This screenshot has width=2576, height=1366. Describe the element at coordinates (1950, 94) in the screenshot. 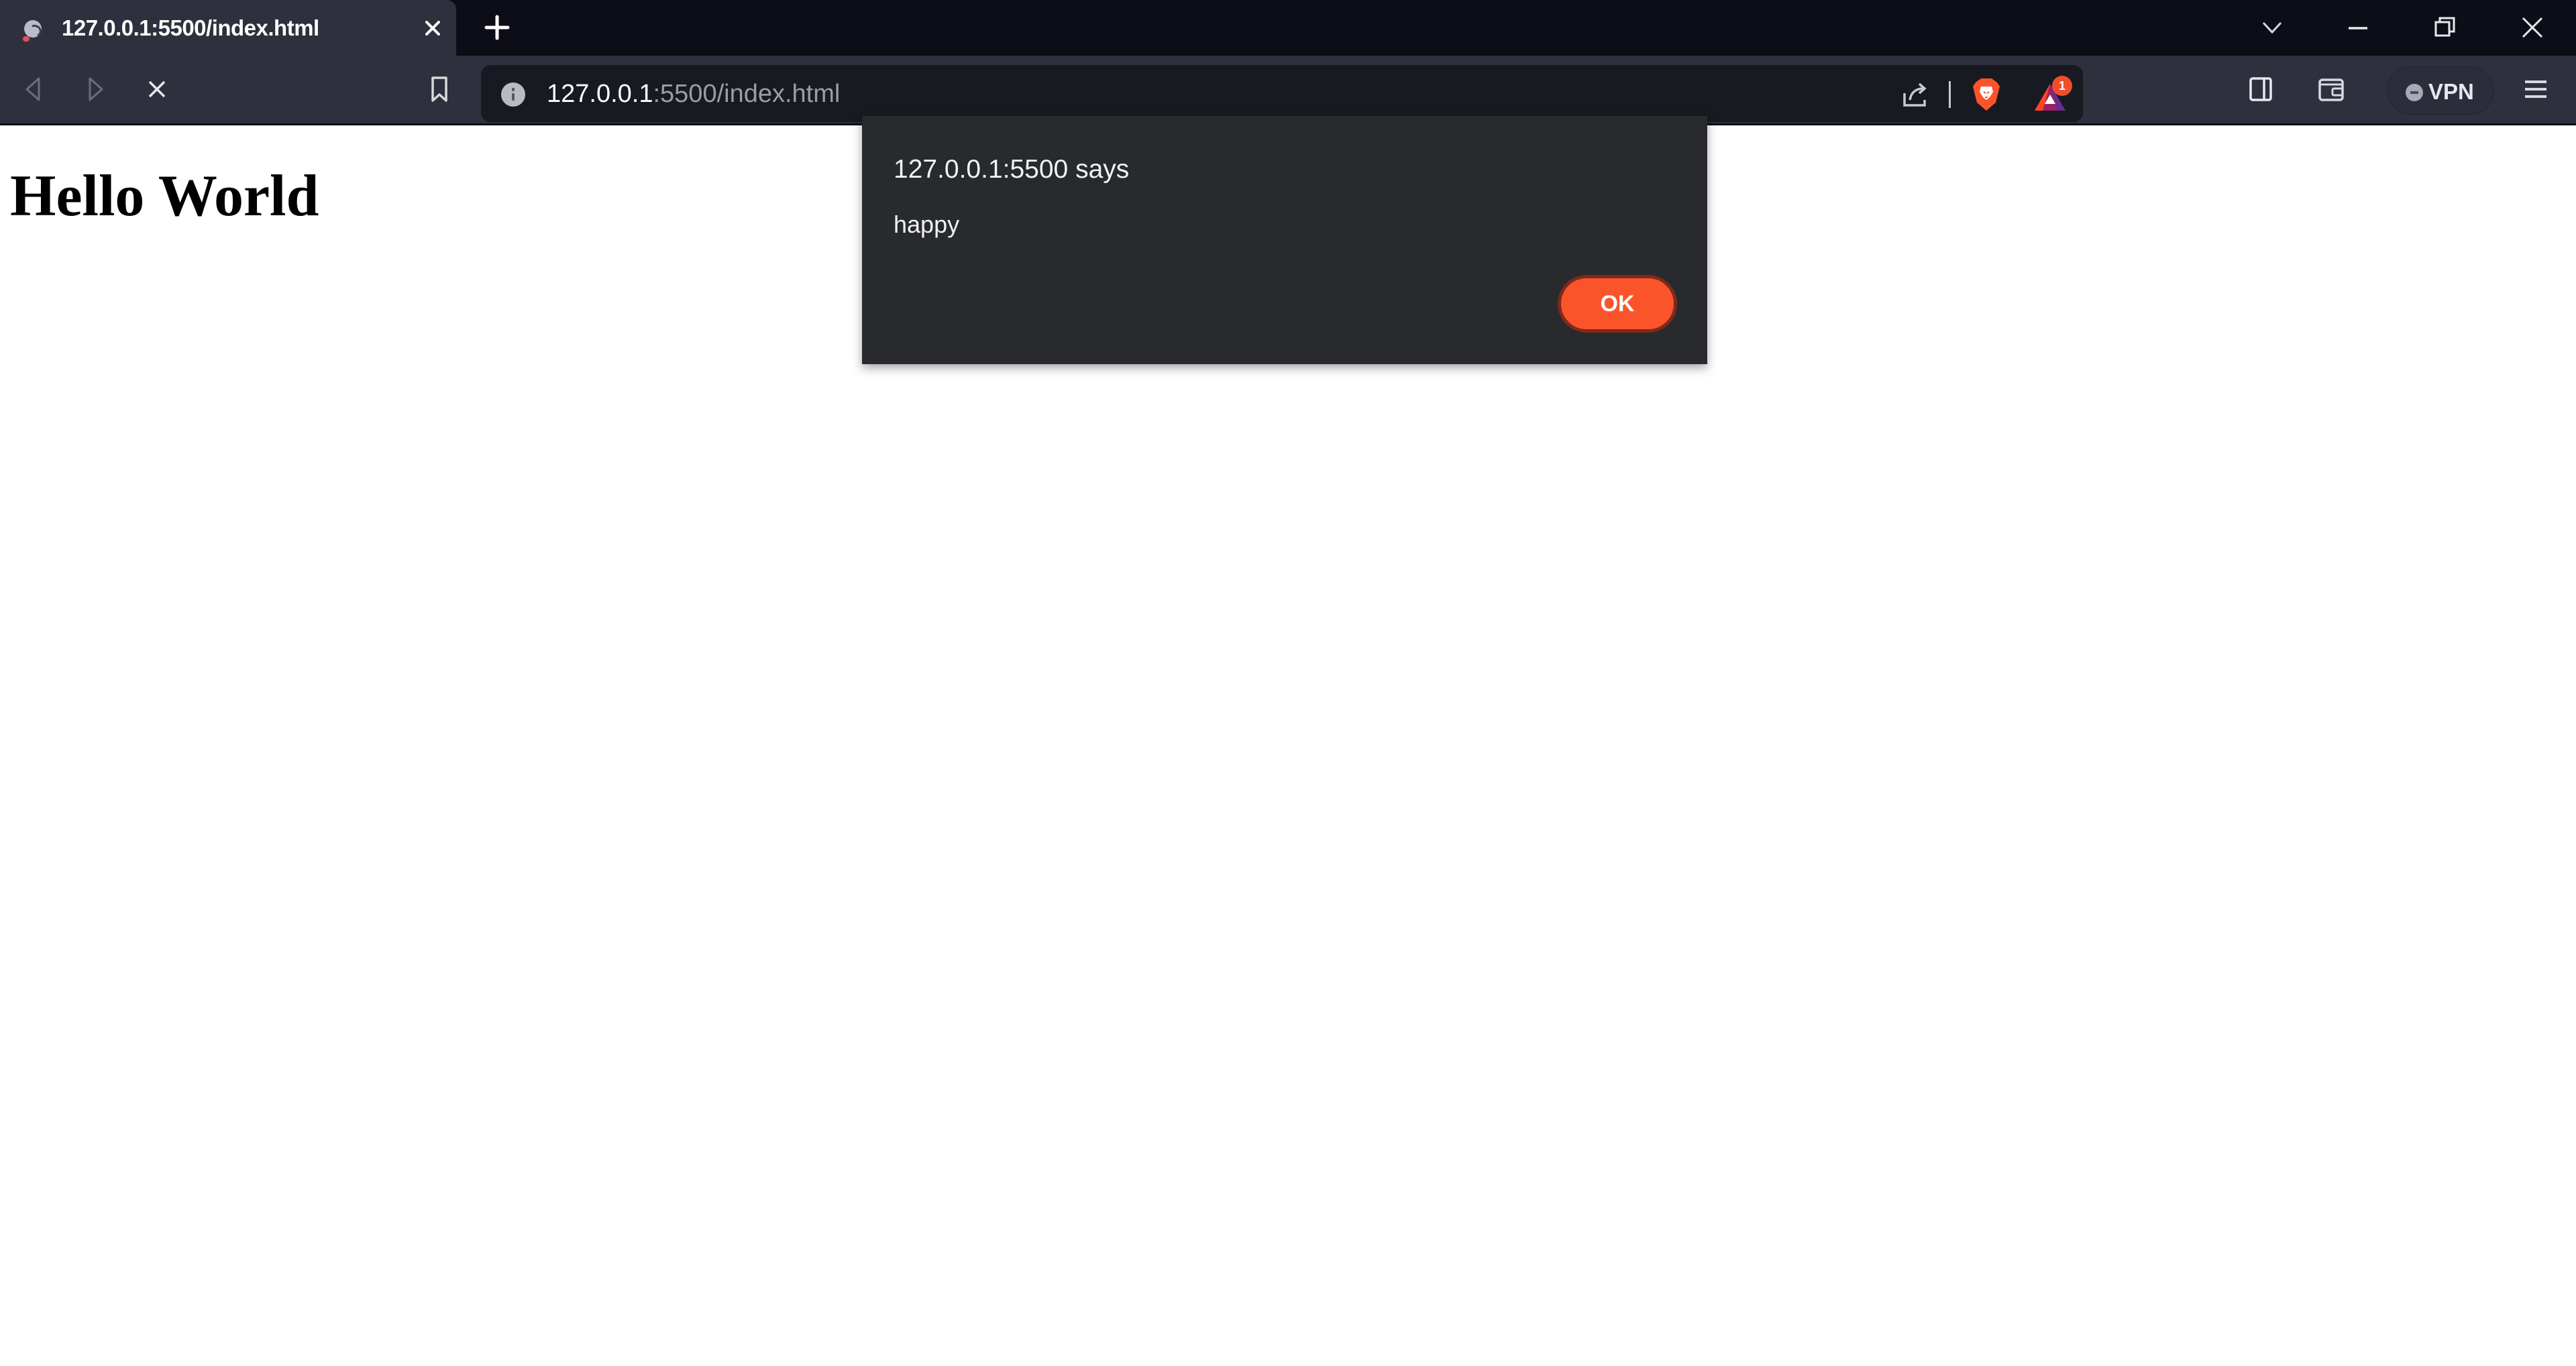

I see `divider` at that location.